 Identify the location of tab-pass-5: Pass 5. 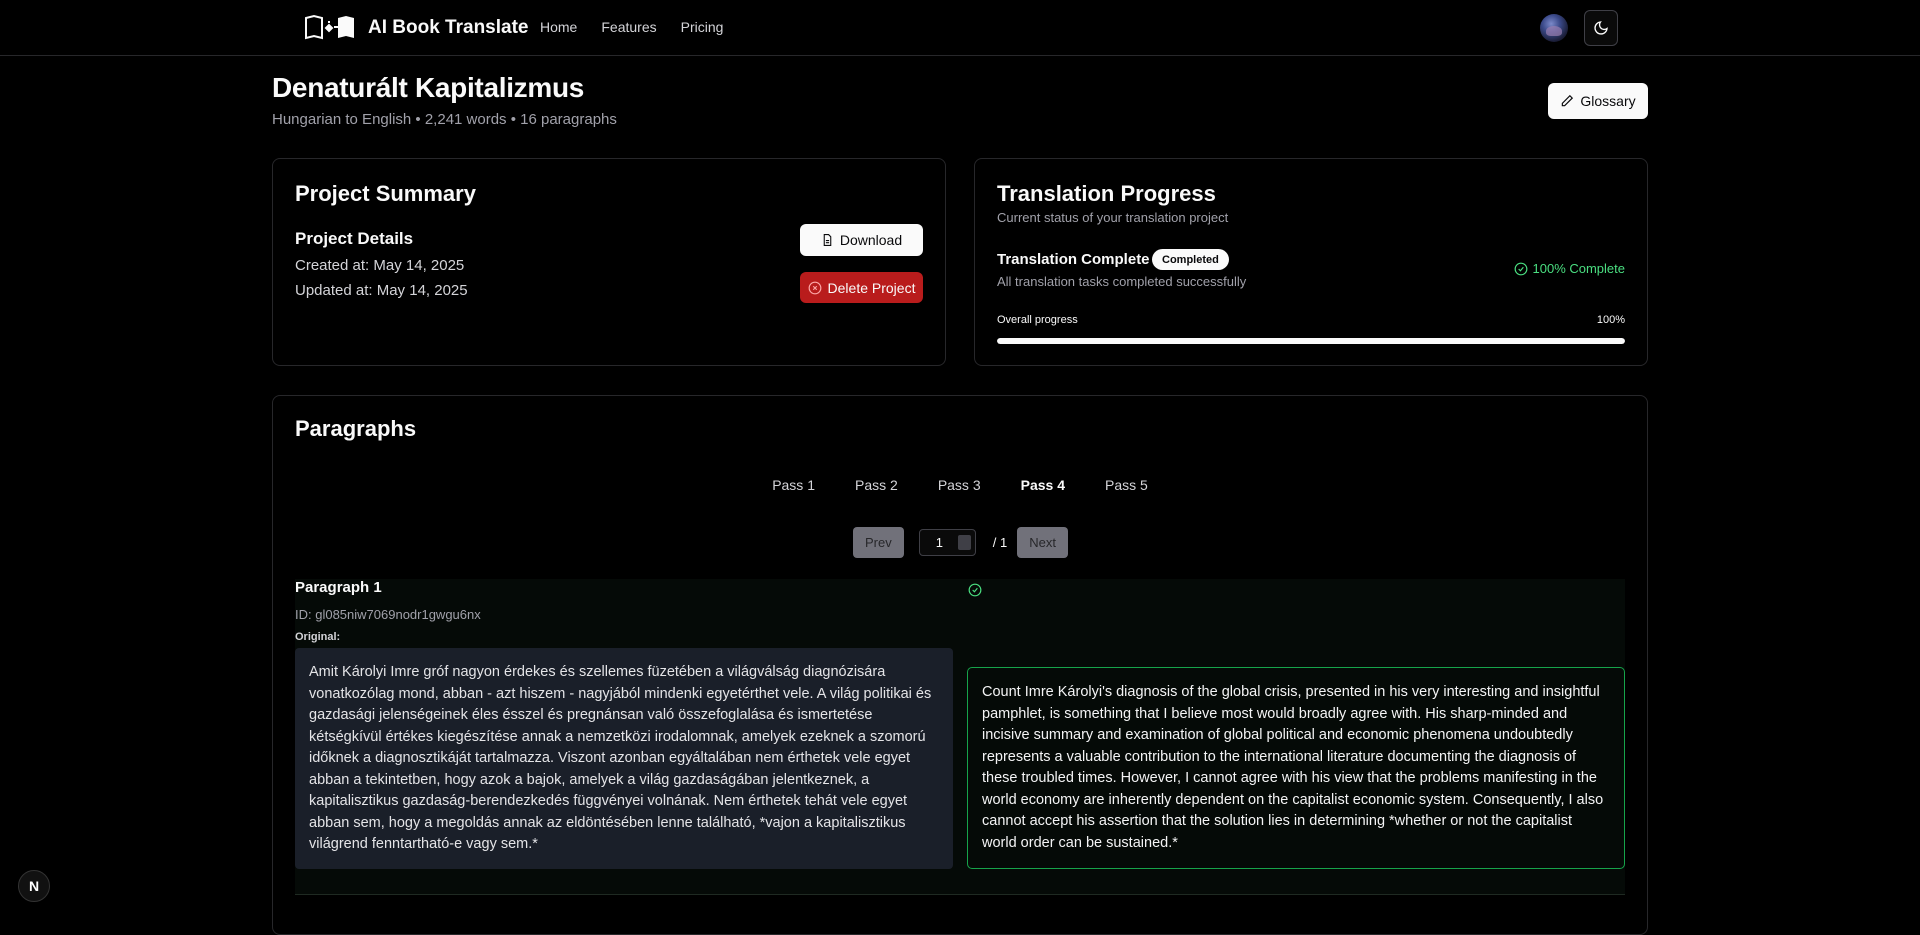
(1126, 485).